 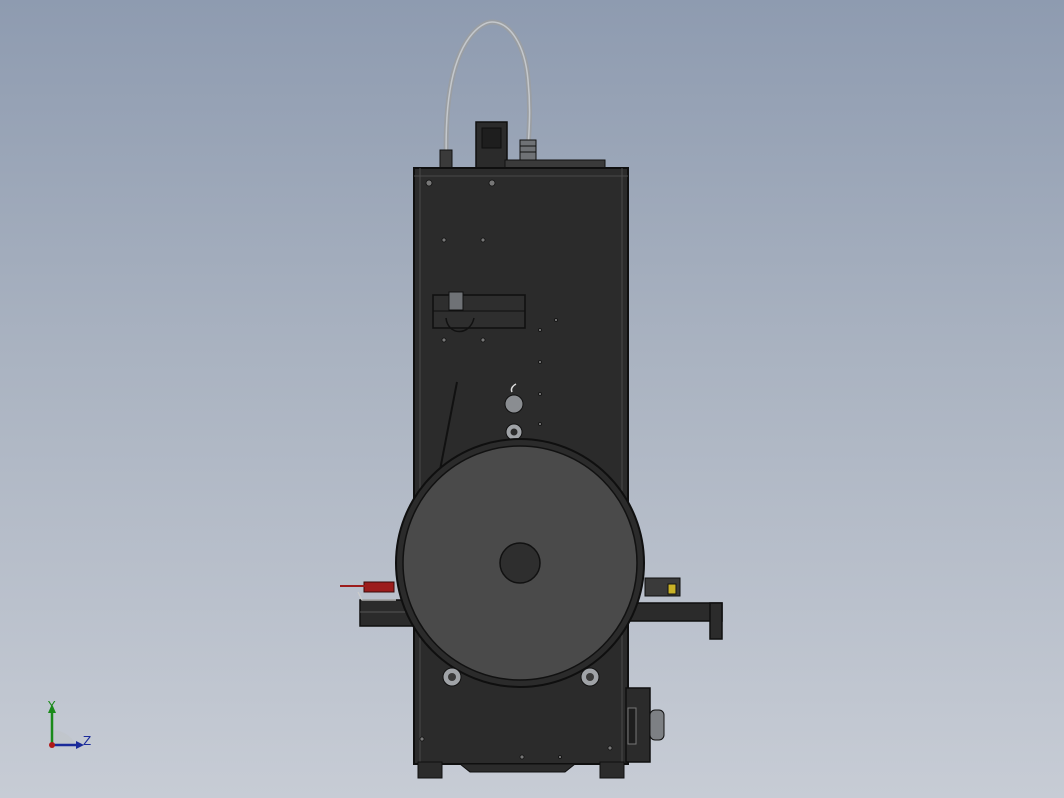 I want to click on rail-right, so click(x=676, y=612).